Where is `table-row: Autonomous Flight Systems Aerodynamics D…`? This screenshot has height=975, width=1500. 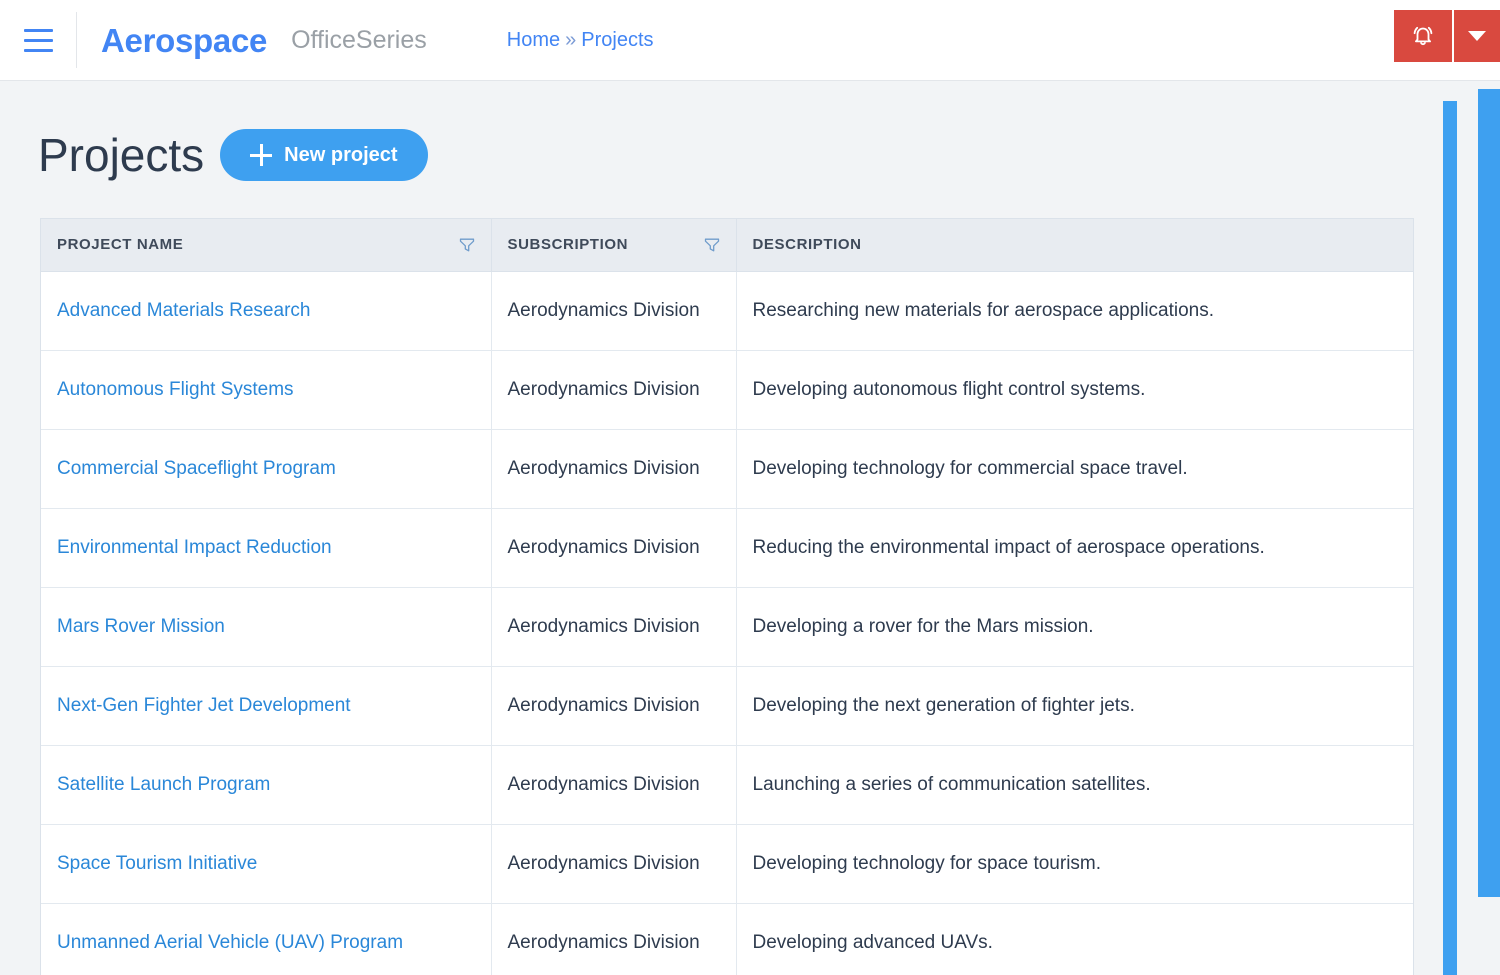
table-row: Autonomous Flight Systems Aerodynamics D… is located at coordinates (727, 390).